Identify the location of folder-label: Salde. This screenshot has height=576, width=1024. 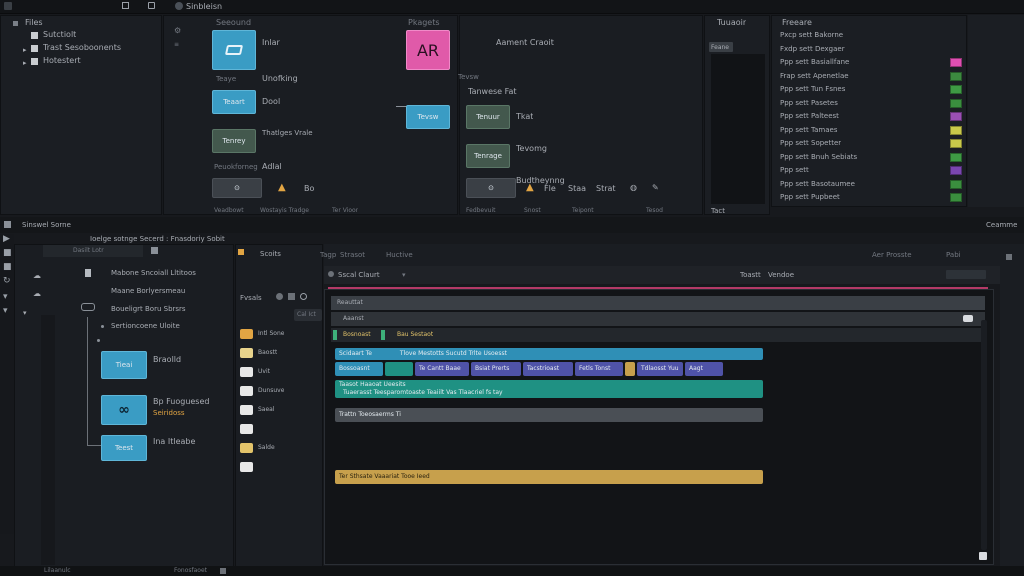
(266, 448).